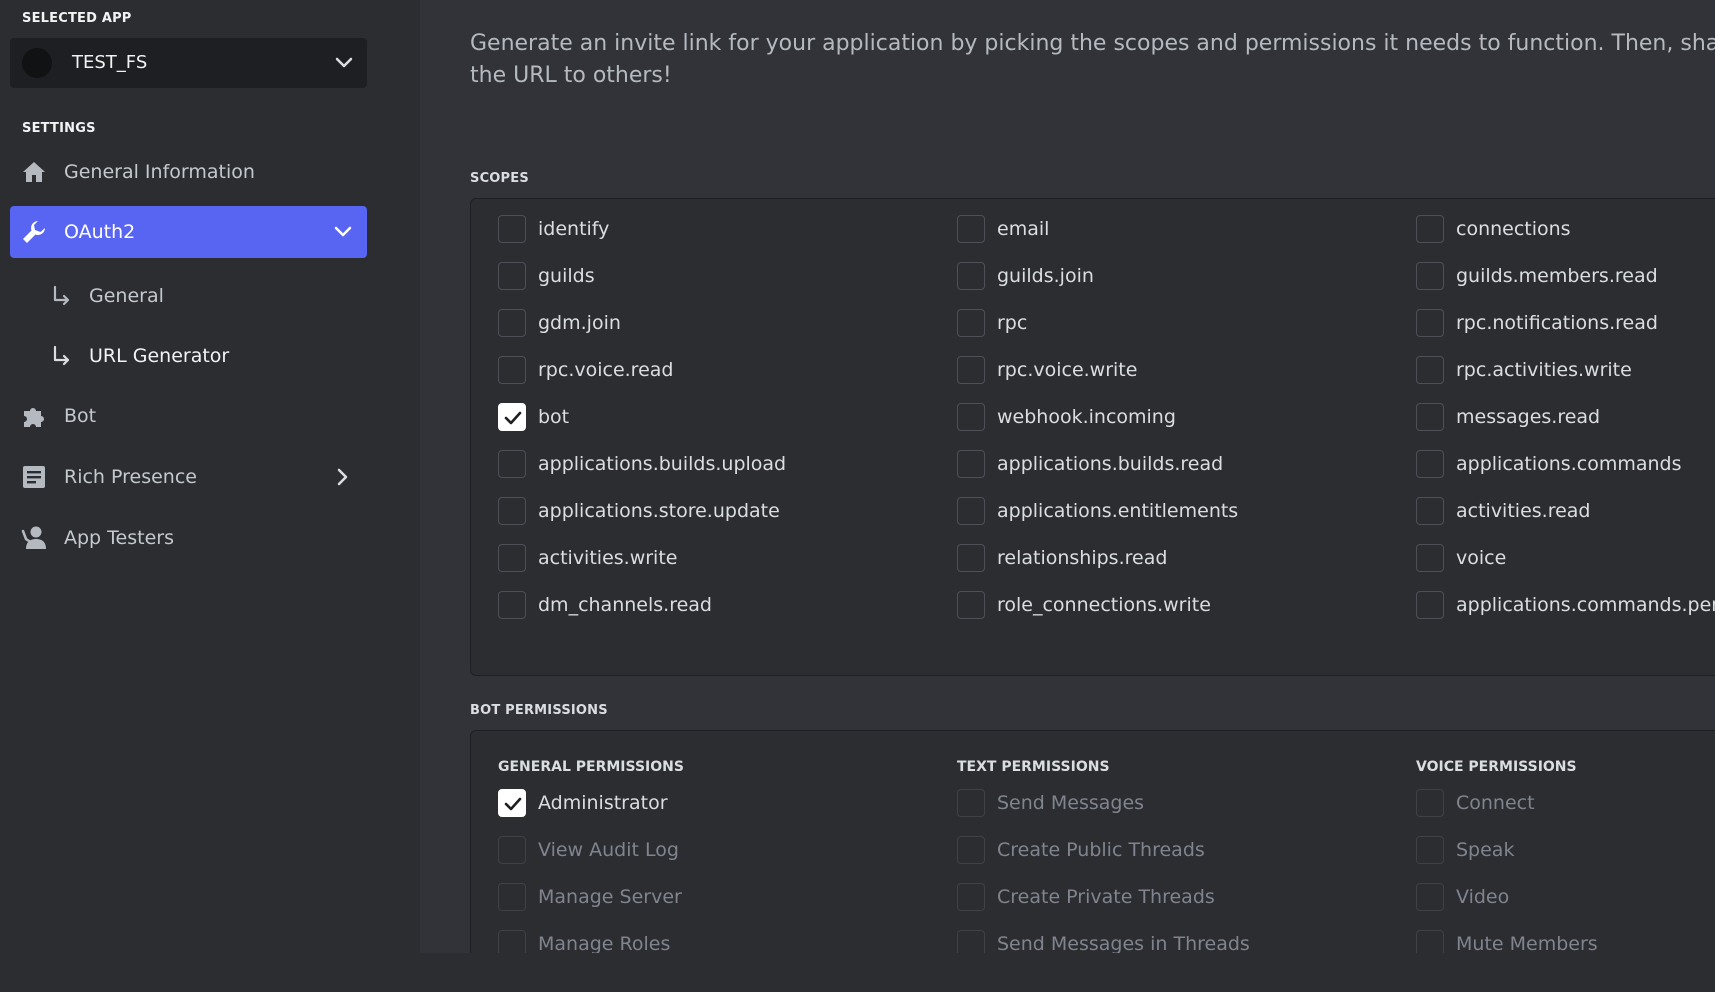  I want to click on sidebar-item-rich-presence: Rich Presence, so click(188, 477).